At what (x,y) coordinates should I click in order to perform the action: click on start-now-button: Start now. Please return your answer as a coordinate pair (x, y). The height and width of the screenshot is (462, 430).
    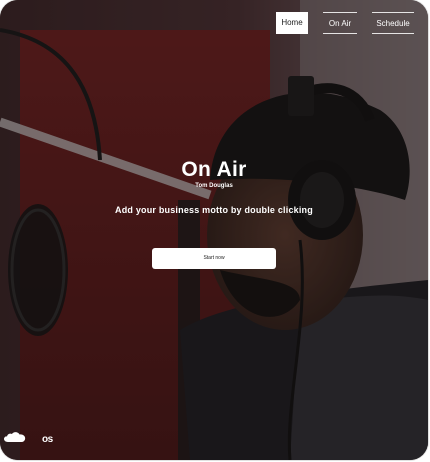
    Looking at the image, I should click on (214, 258).